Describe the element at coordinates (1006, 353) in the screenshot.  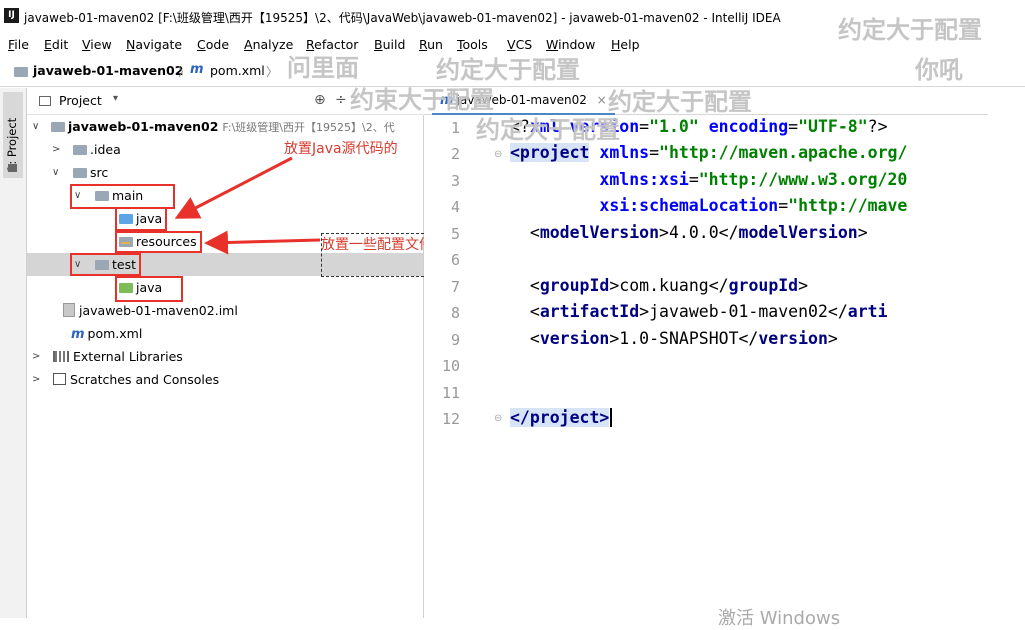
I see `editor-scrollbar` at that location.